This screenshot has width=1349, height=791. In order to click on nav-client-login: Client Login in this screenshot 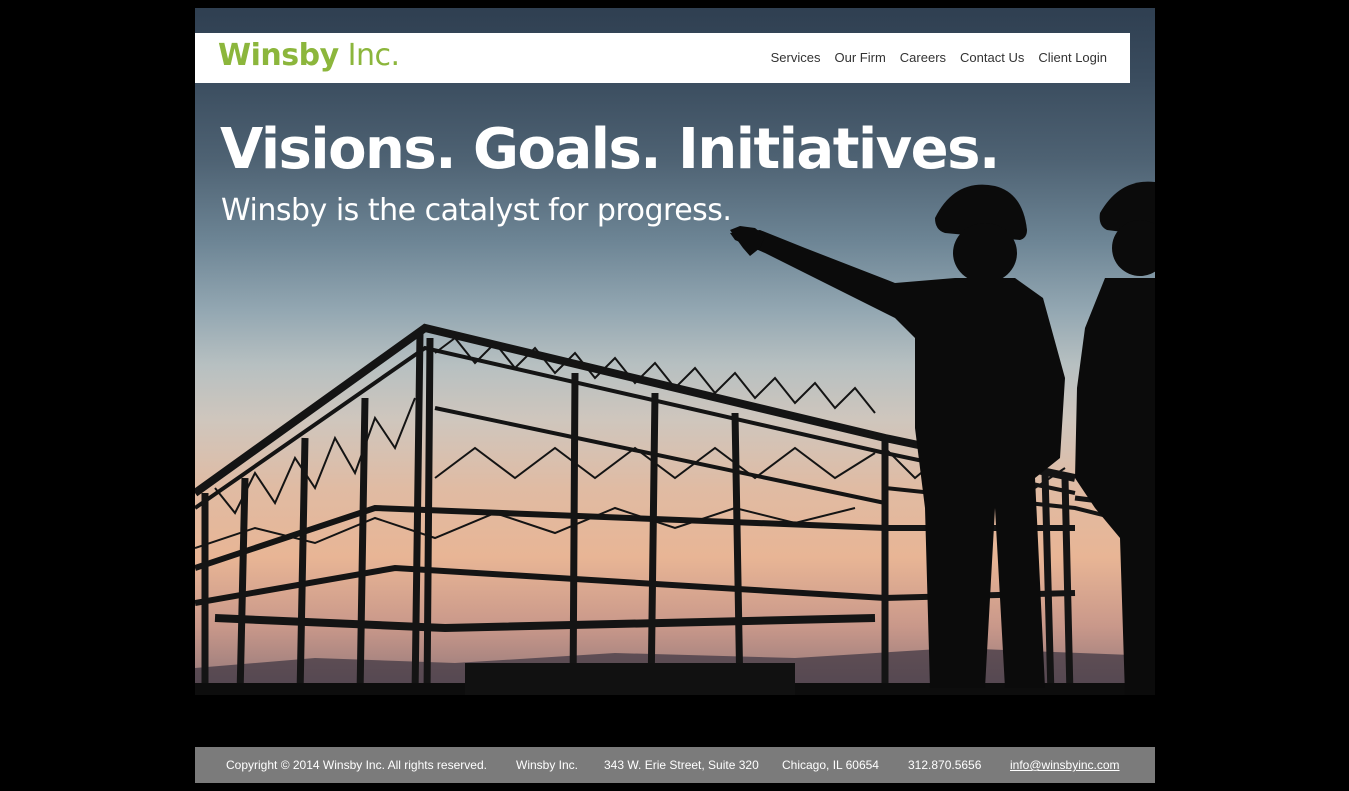, I will do `click(1072, 57)`.